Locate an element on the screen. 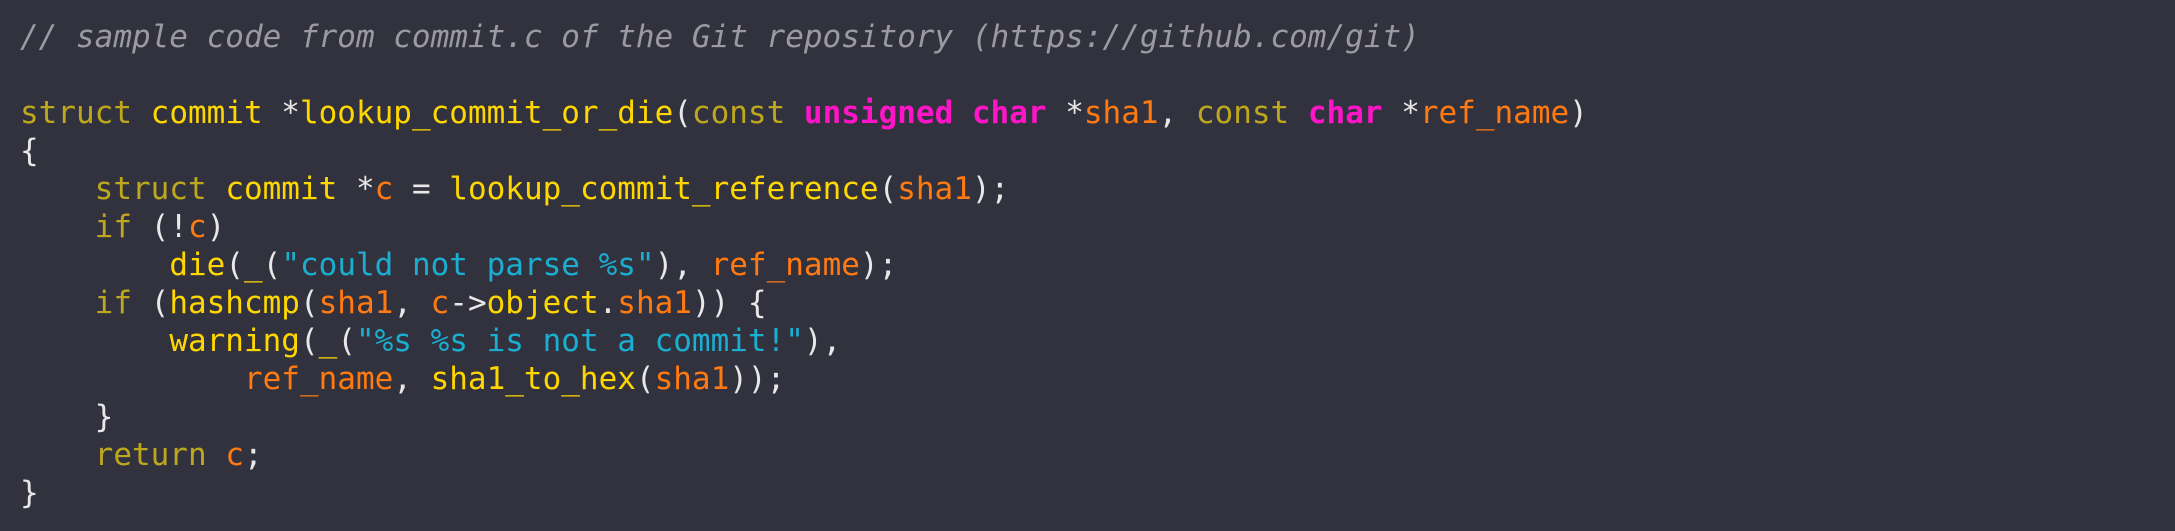 The height and width of the screenshot is (531, 2175). code-line: die(_("could not parse %s"), ref_name); is located at coordinates (804, 265).